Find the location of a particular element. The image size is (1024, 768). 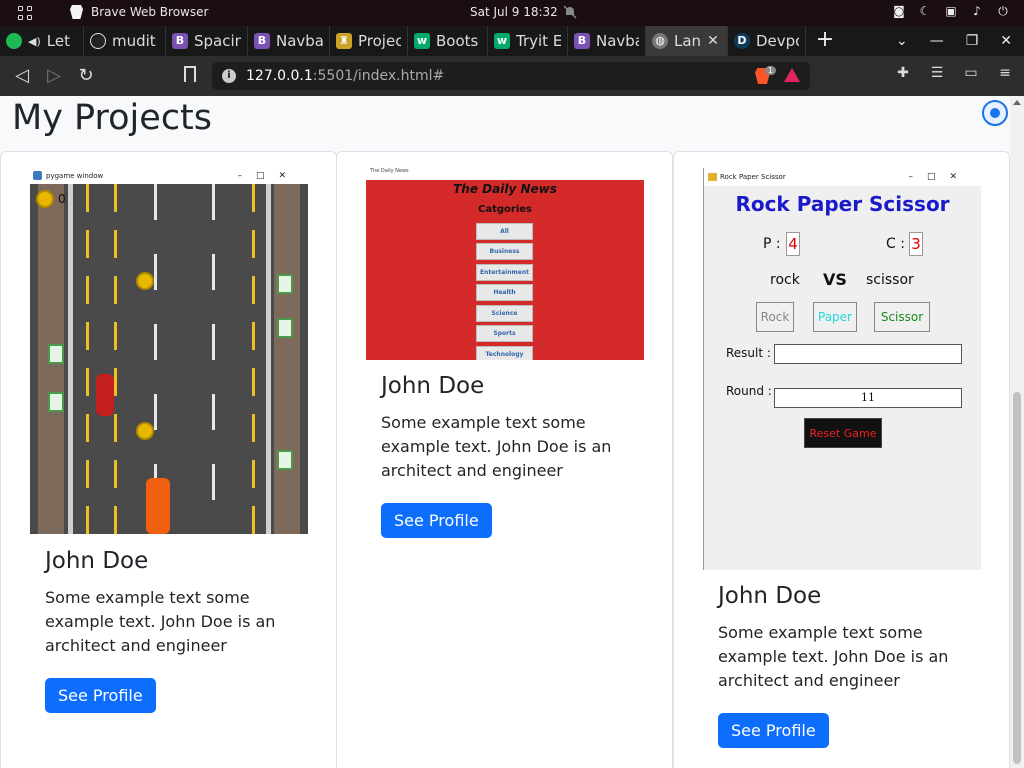

tab-label: Let is located at coordinates (58, 41).